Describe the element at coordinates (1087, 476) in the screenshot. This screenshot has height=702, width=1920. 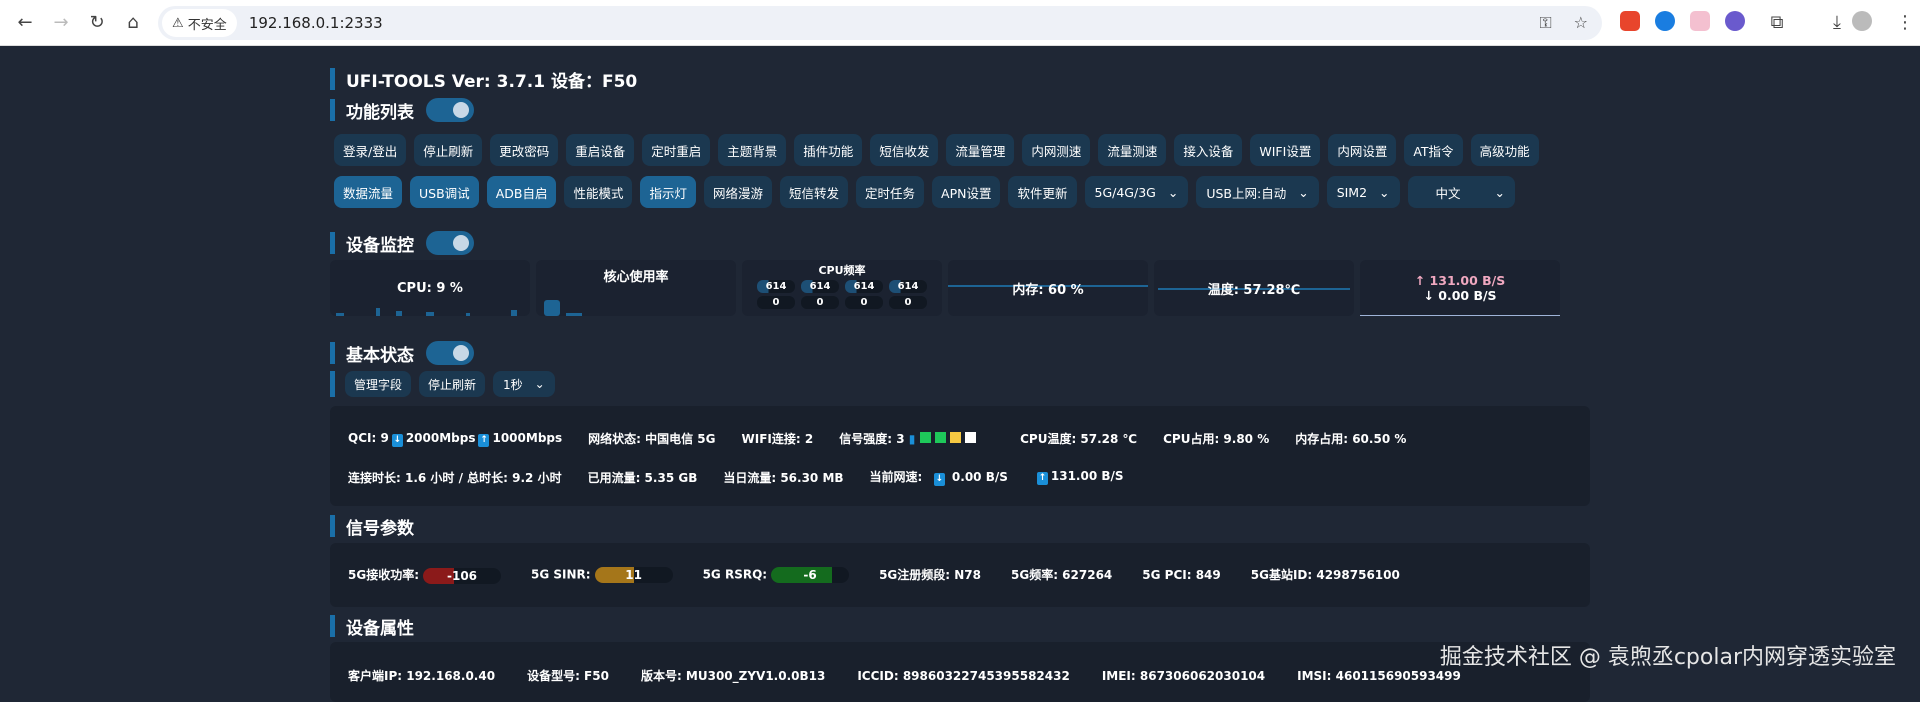
I see `current-up: 131.00 B/S` at that location.